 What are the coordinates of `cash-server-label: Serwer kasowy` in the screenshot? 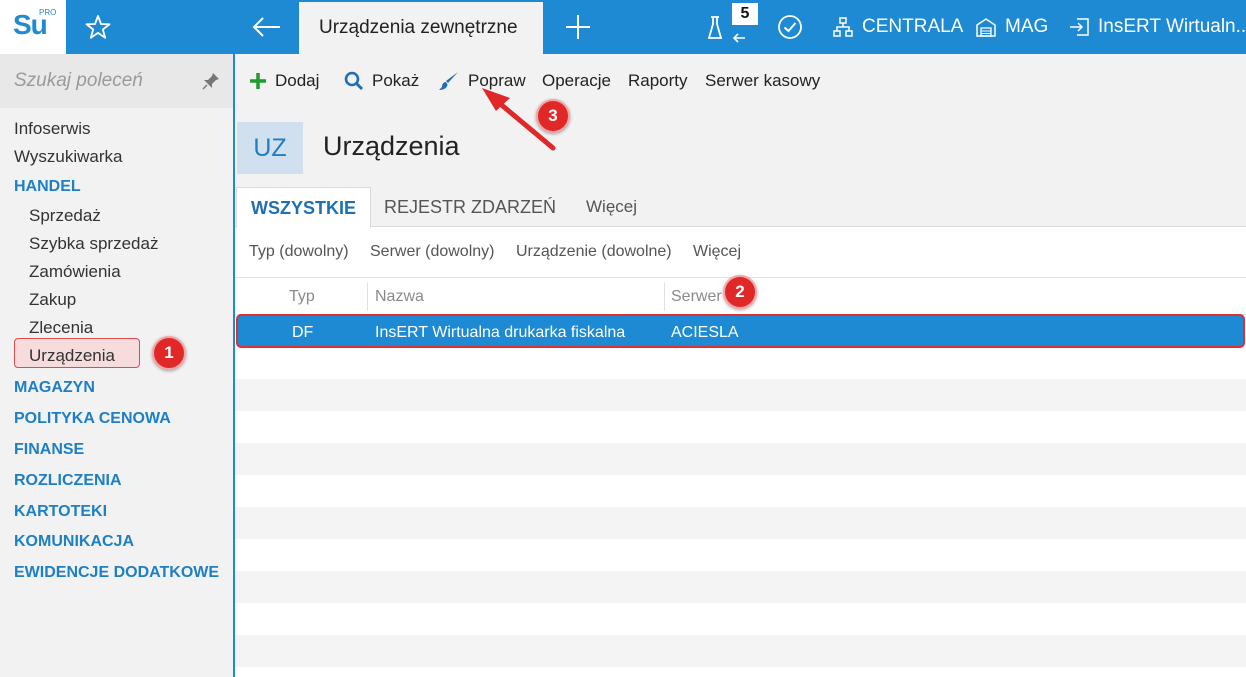 It's located at (763, 80).